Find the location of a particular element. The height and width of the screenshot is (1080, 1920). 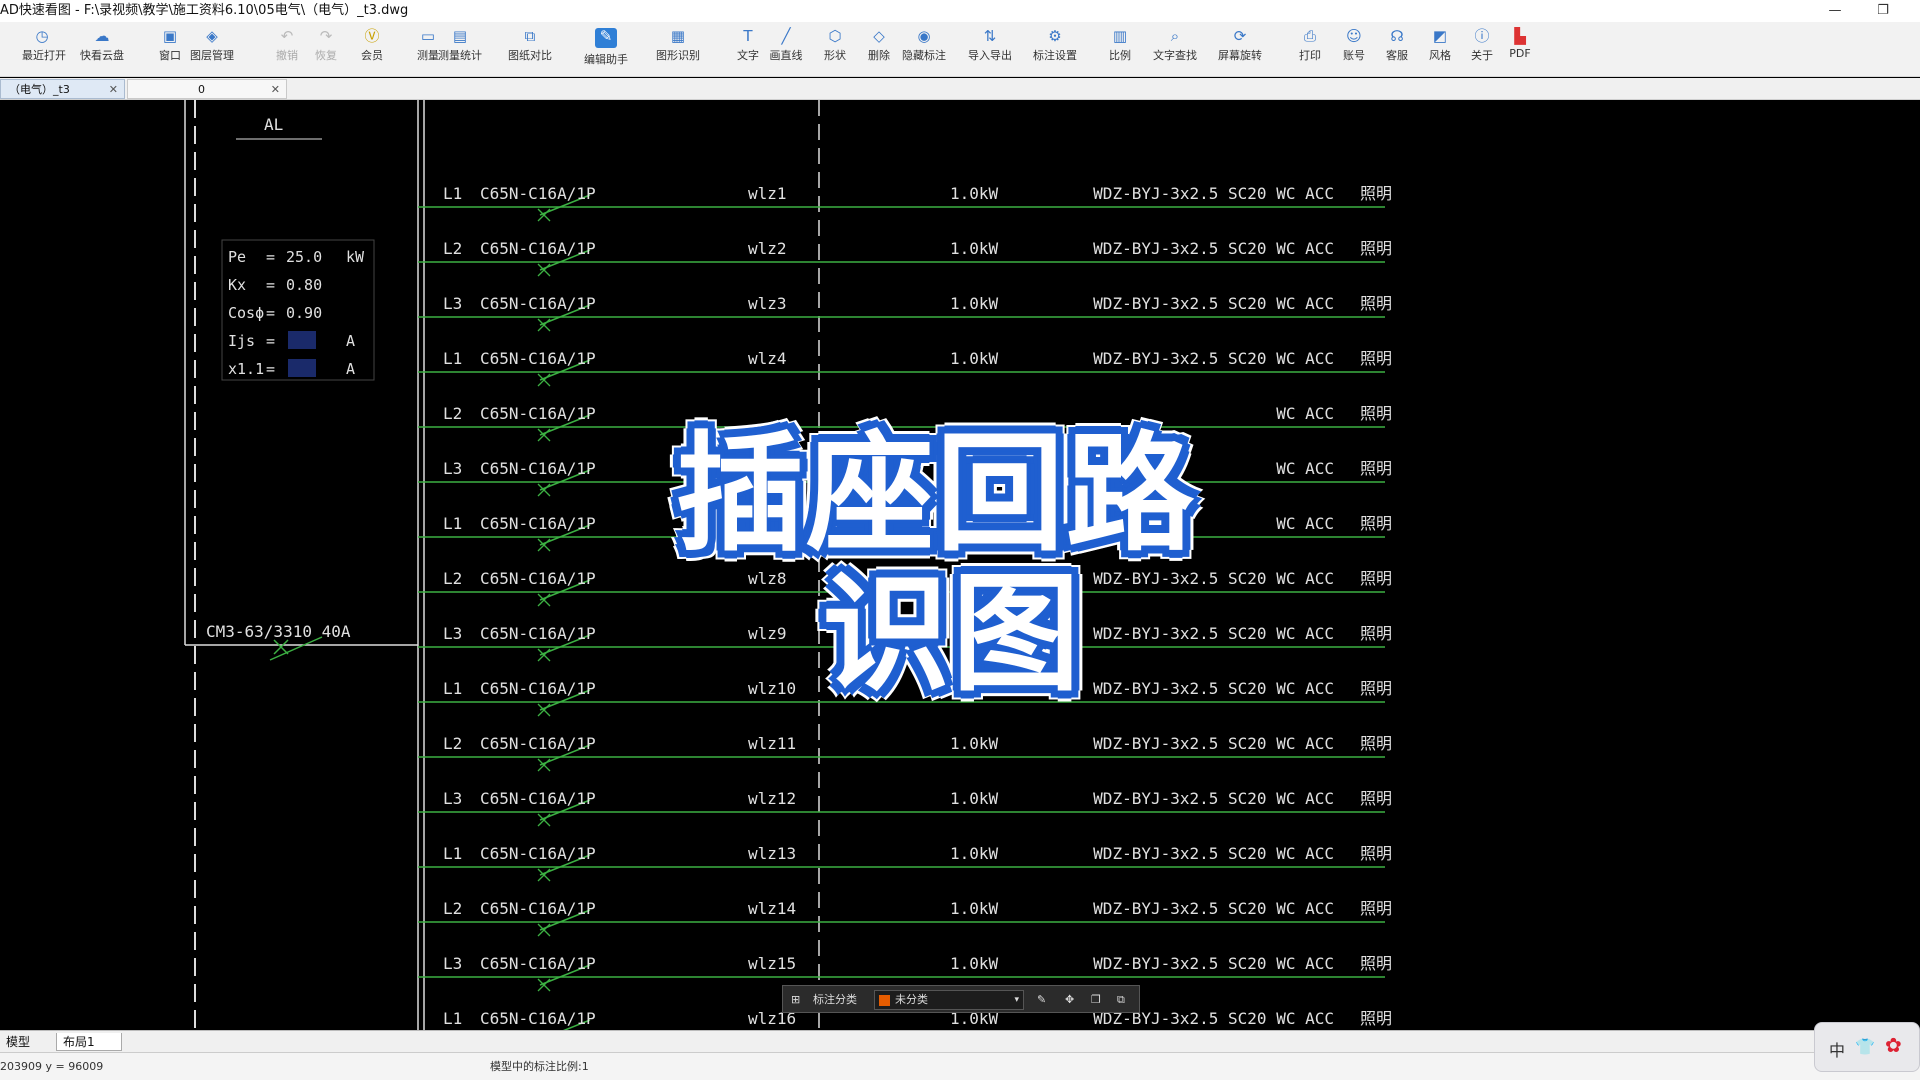

toolbar-button-3: ◈ 图层管理 is located at coordinates (212, 50).